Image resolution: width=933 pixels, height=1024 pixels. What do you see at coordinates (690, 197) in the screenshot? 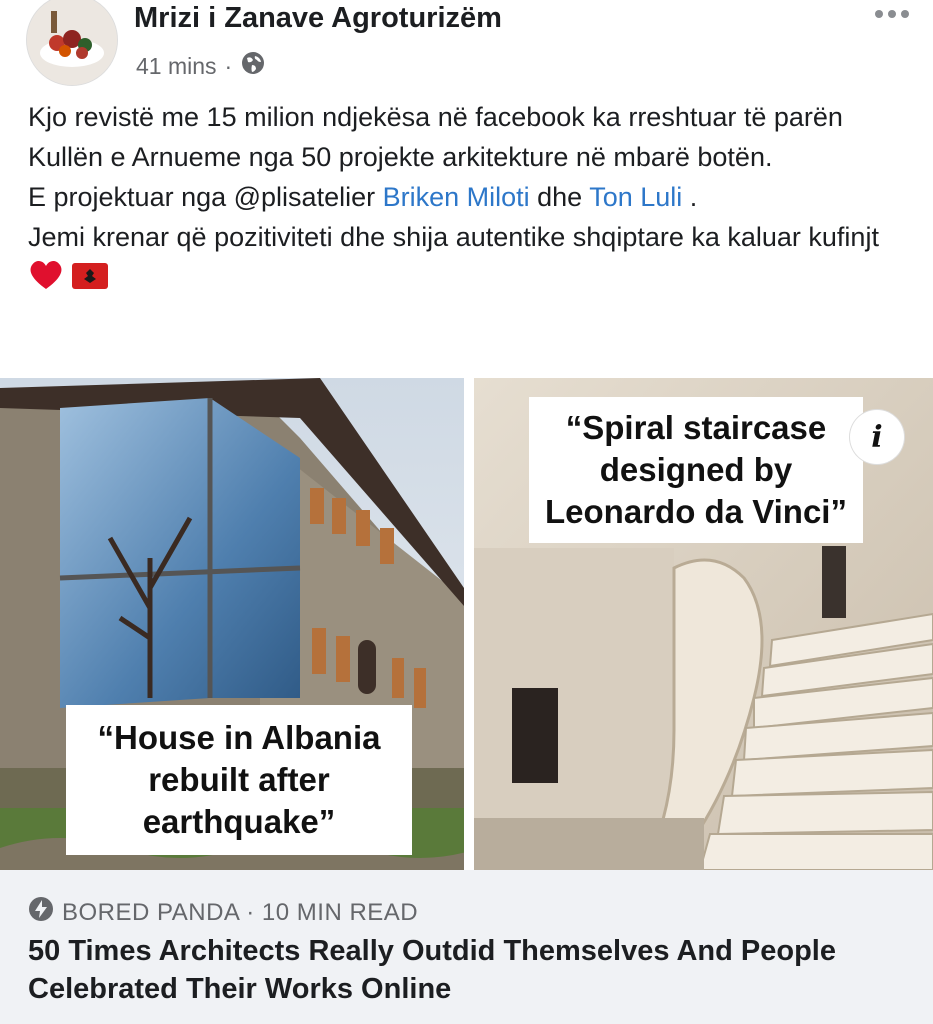
I see `text-segment: .` at bounding box center [690, 197].